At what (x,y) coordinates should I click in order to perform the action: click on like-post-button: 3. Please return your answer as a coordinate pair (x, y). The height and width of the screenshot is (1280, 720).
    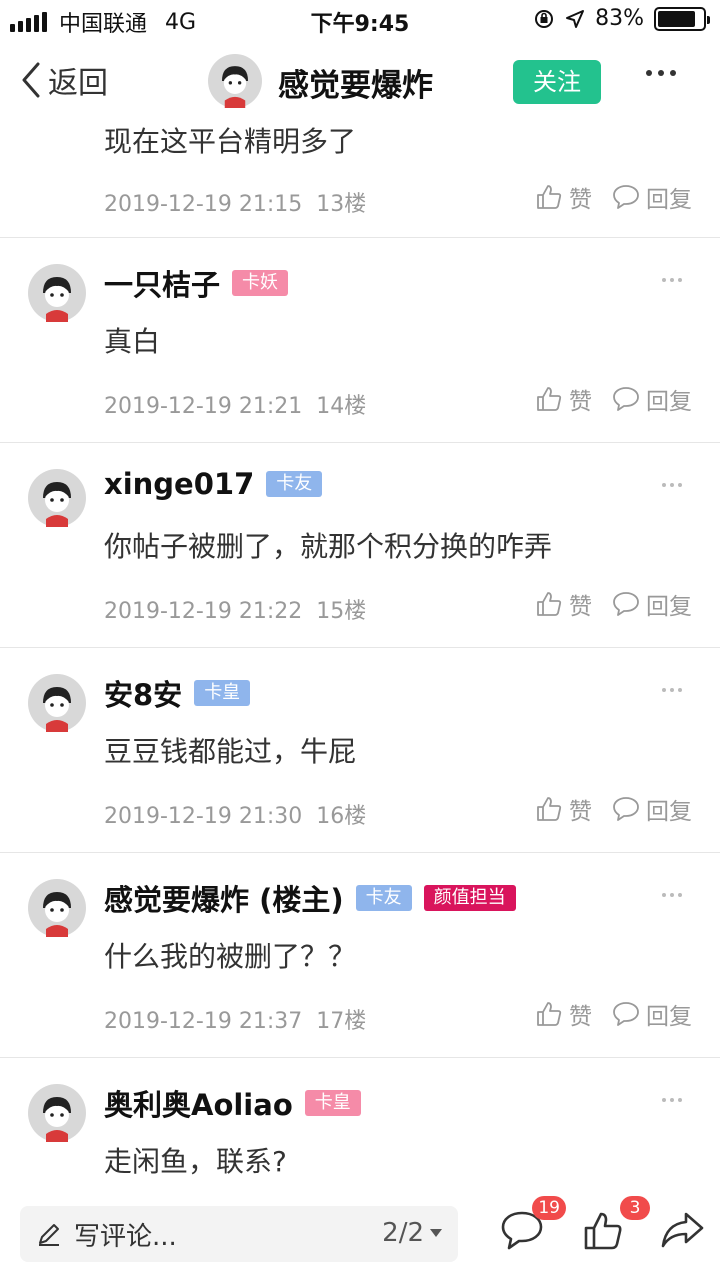
    Looking at the image, I should click on (616, 1226).